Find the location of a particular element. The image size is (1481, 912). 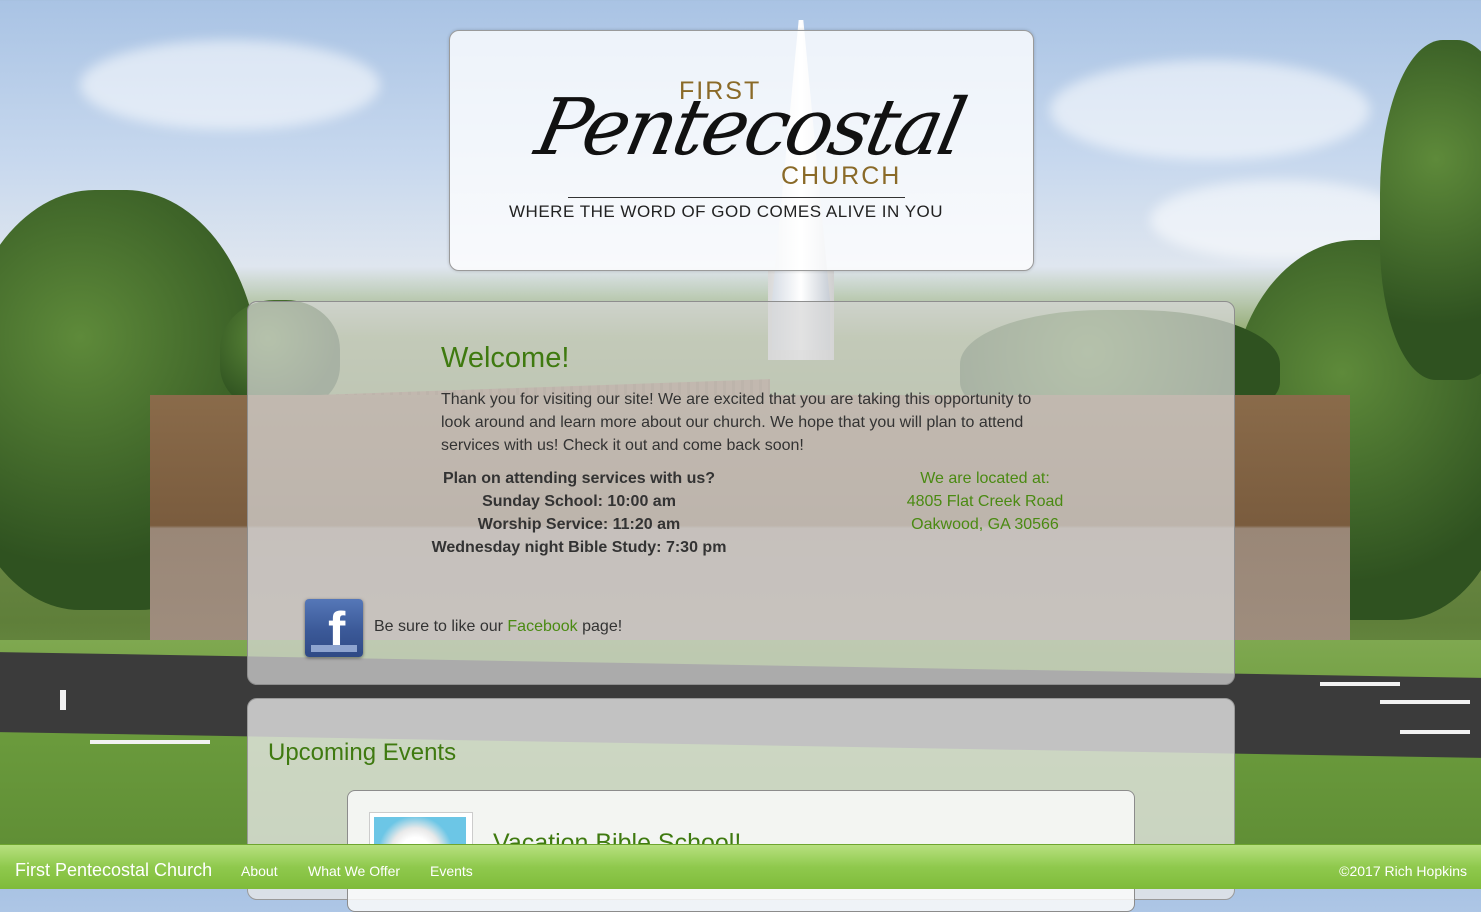

logo-tagline: WHERE THE WORD OF GOD COMES ALIVE IN YOU is located at coordinates (726, 211).